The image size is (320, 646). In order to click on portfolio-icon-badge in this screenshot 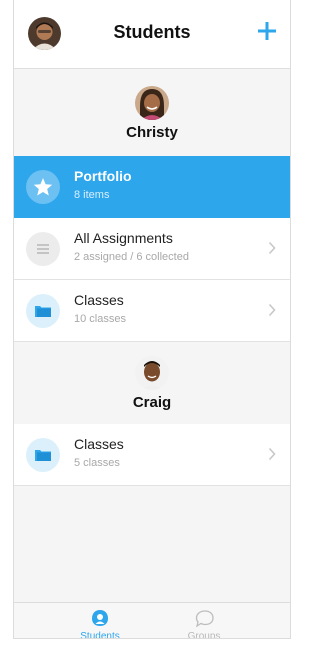, I will do `click(43, 187)`.